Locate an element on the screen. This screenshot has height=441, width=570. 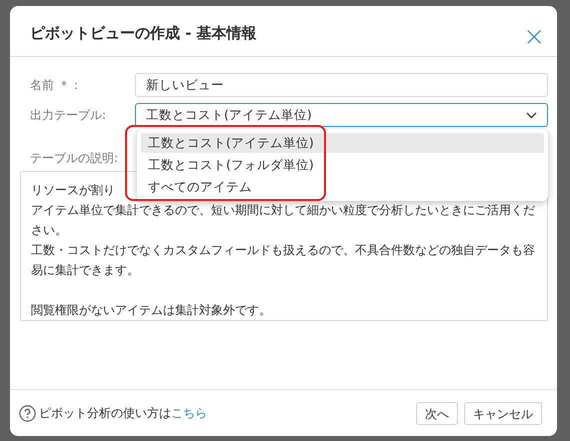
field-label: テーブルの説明: is located at coordinates (73, 158).